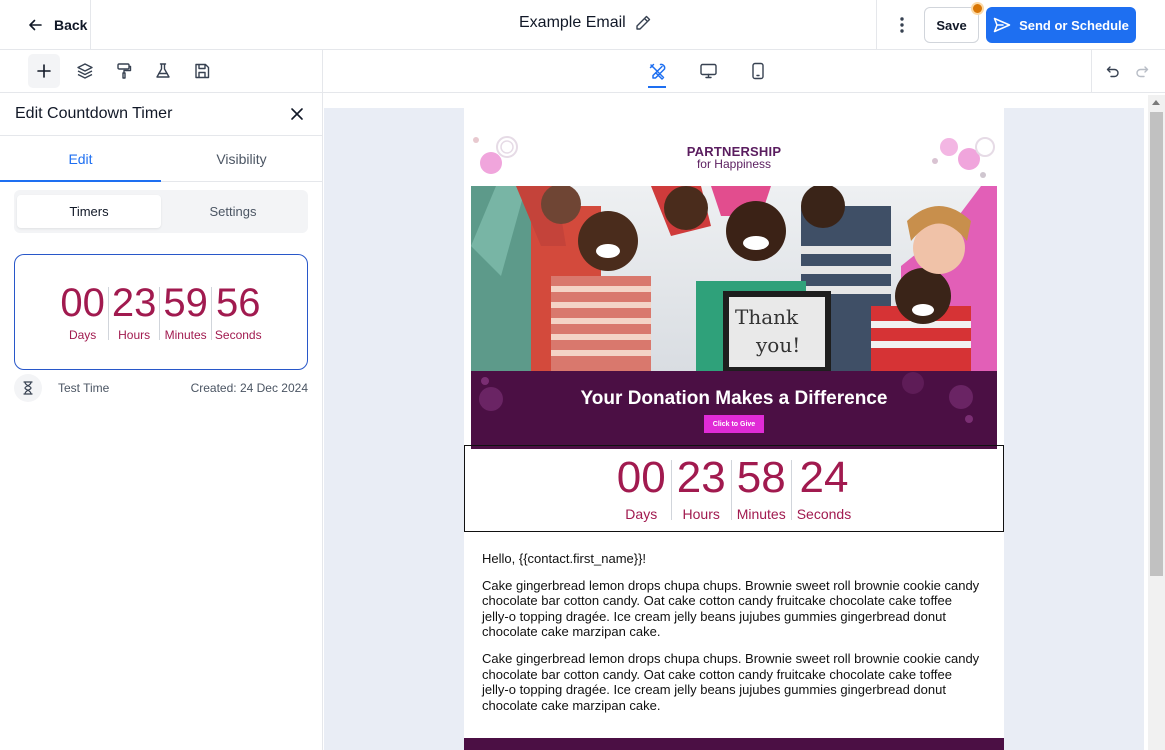 This screenshot has width=1165, height=750. What do you see at coordinates (185, 302) in the screenshot?
I see `countdown-minutes-value: 59` at bounding box center [185, 302].